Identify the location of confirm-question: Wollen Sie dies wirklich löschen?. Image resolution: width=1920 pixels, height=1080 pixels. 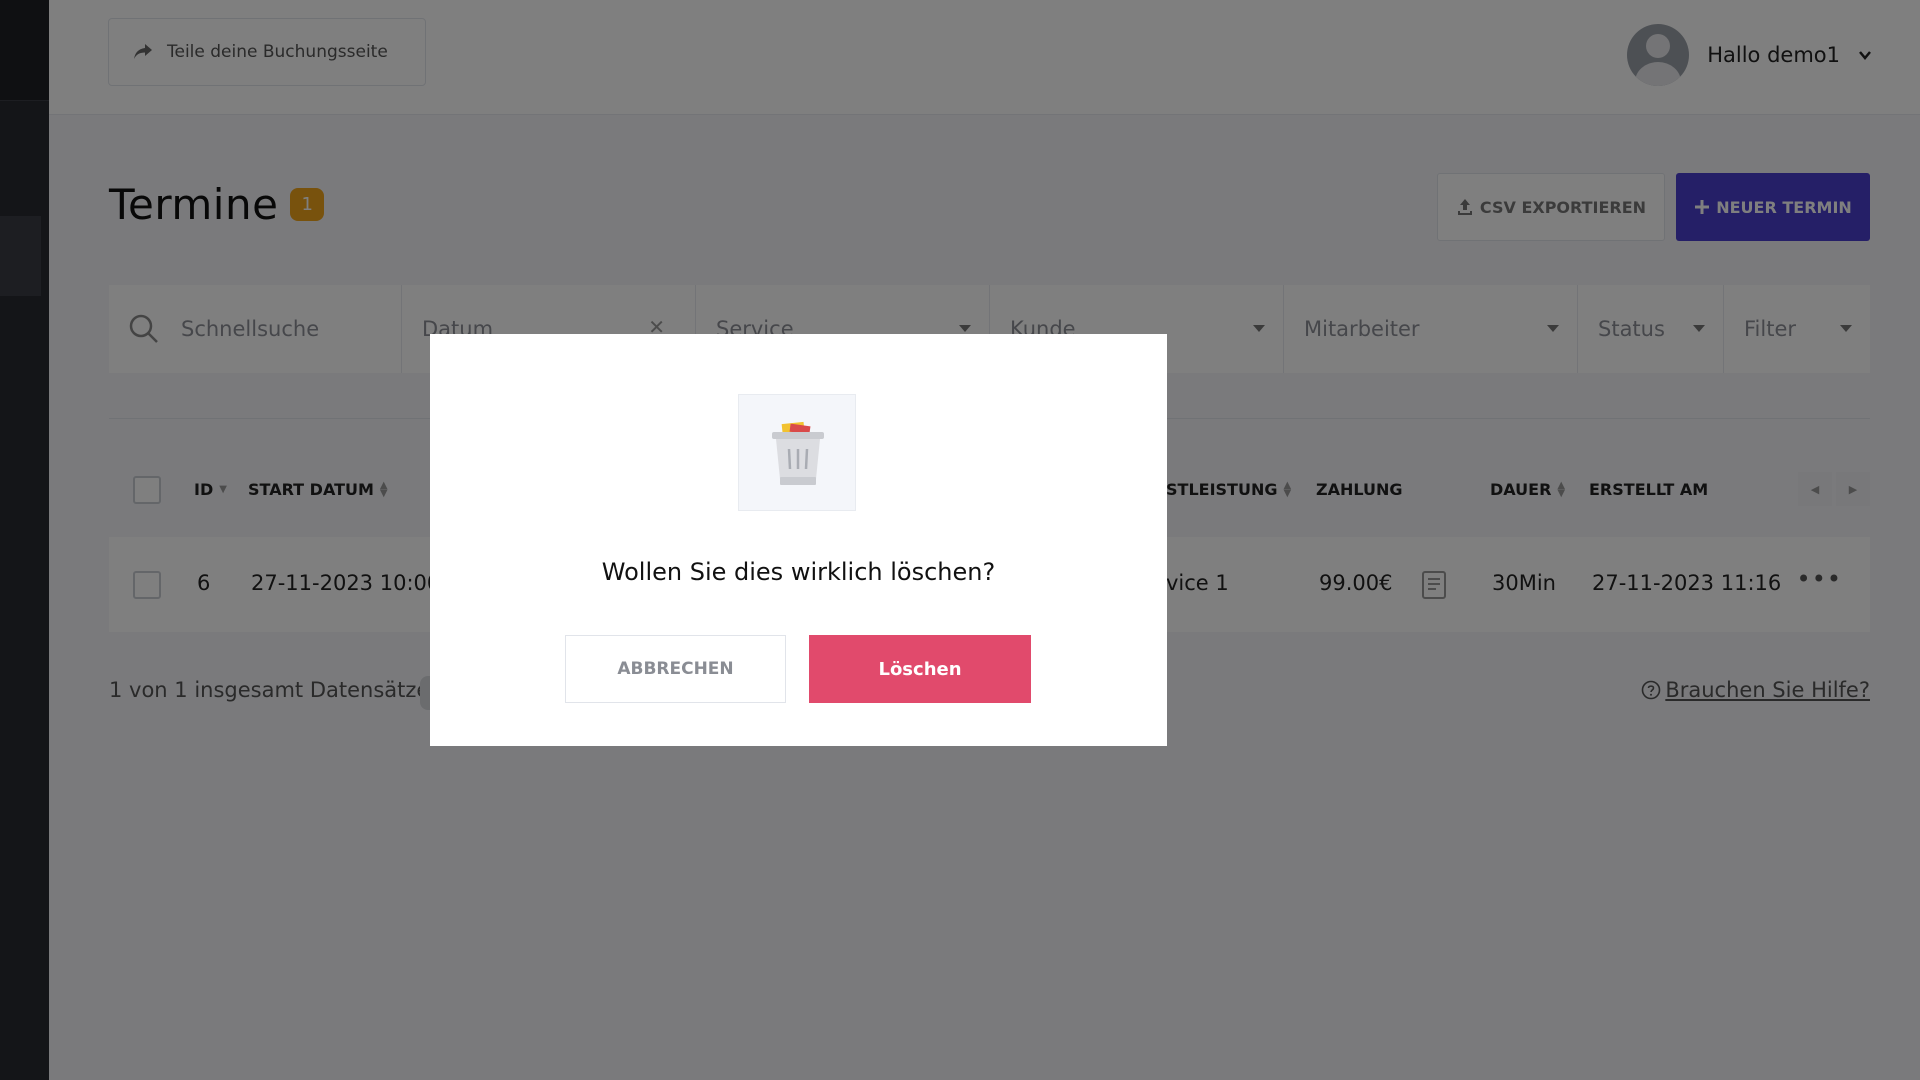
(798, 572).